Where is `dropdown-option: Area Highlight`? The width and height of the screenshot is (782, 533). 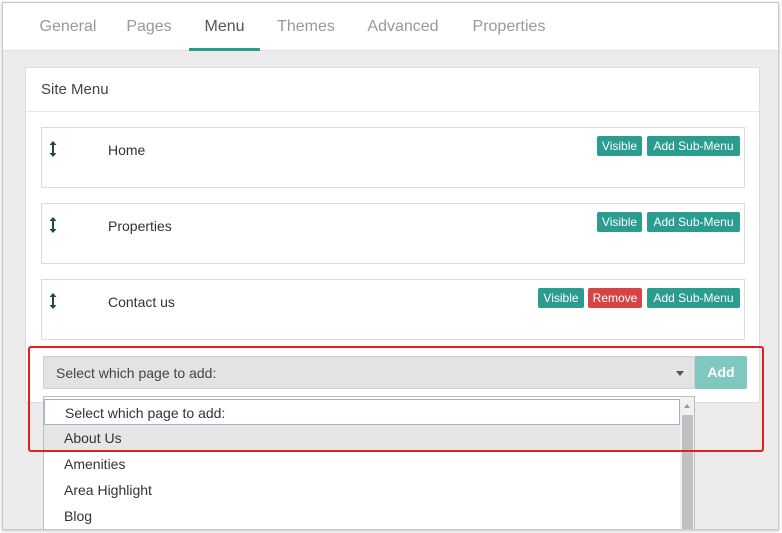
dropdown-option: Area Highlight is located at coordinates (362, 490).